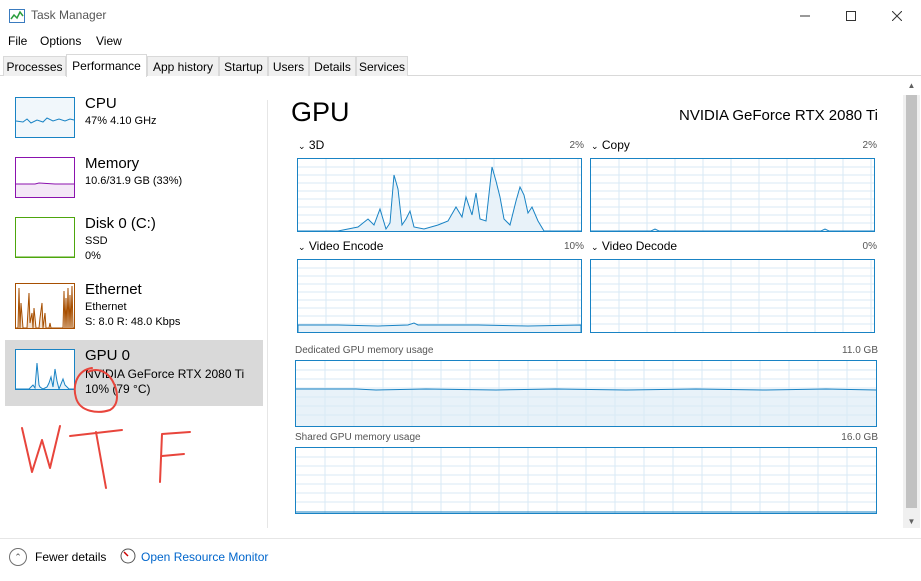  What do you see at coordinates (108, 355) in the screenshot?
I see `sidebar-gpu-title: GPU 0` at bounding box center [108, 355].